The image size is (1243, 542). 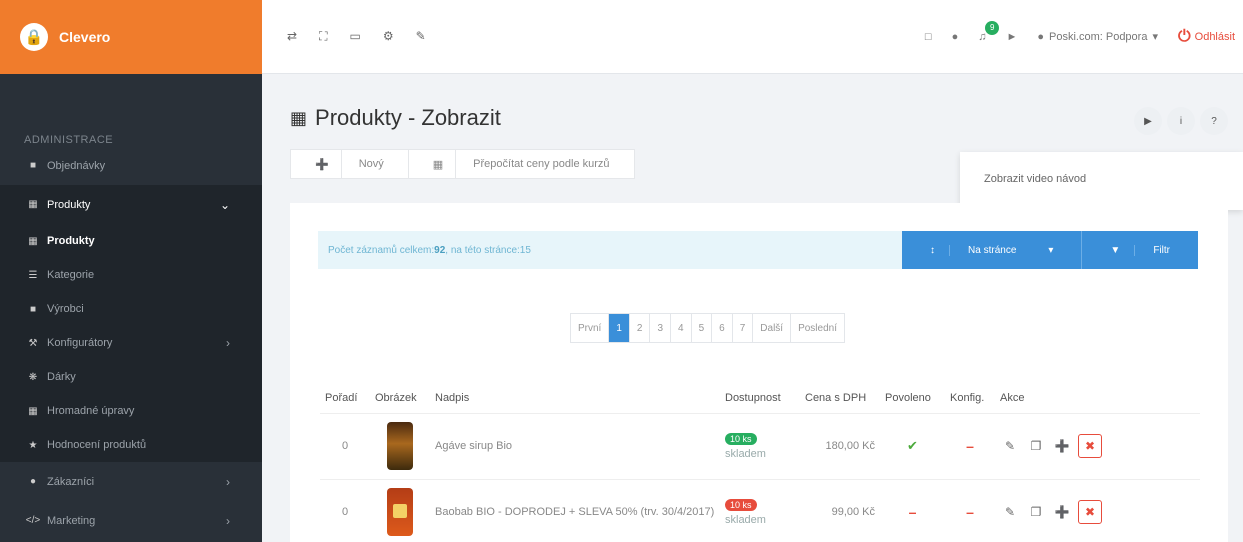 I want to click on pager-page: 1, so click(x=619, y=328).